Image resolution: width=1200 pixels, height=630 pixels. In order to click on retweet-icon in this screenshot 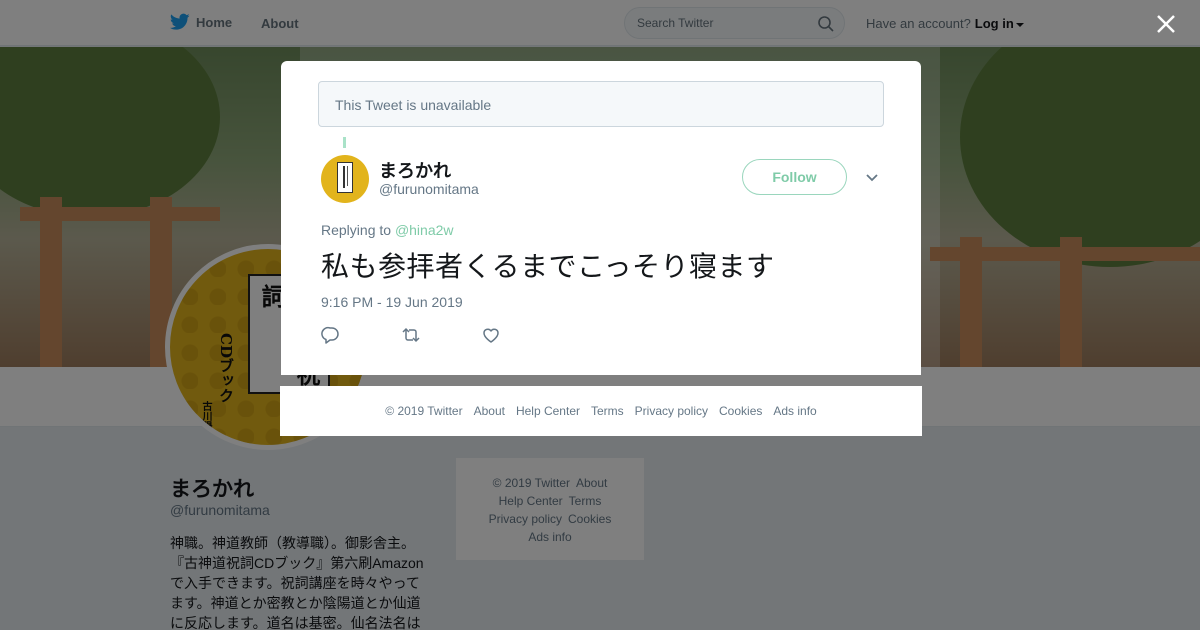, I will do `click(411, 335)`.